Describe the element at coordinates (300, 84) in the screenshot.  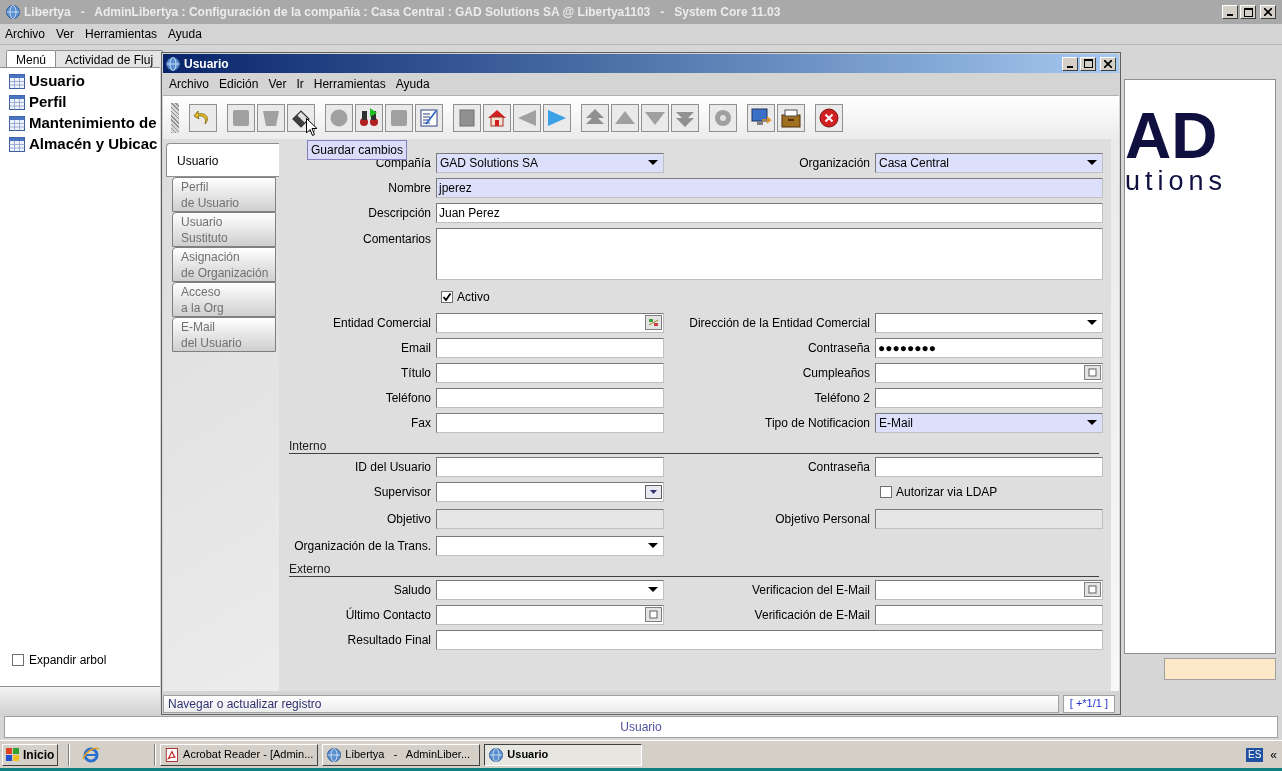
I see `menu-item: Ir` at that location.